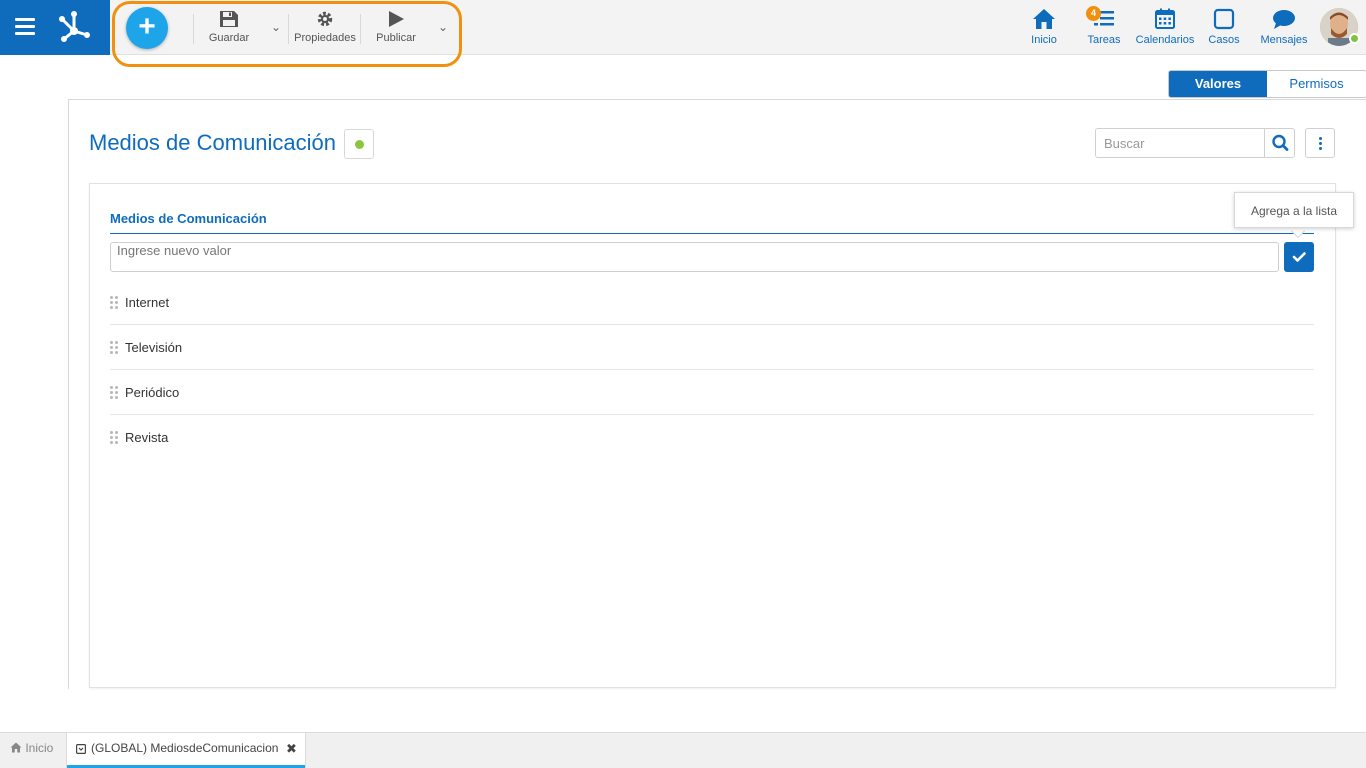 This screenshot has width=1366, height=768. I want to click on add-to-list-button, so click(1299, 257).